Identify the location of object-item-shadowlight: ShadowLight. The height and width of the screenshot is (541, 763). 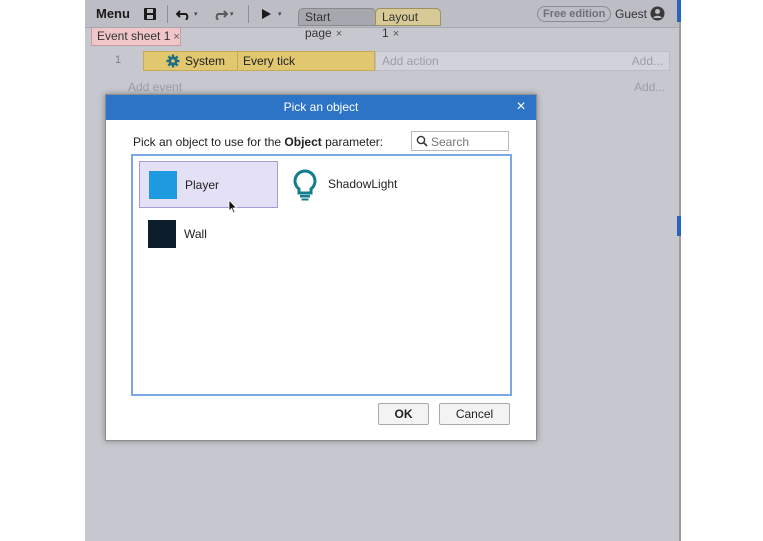
(353, 184).